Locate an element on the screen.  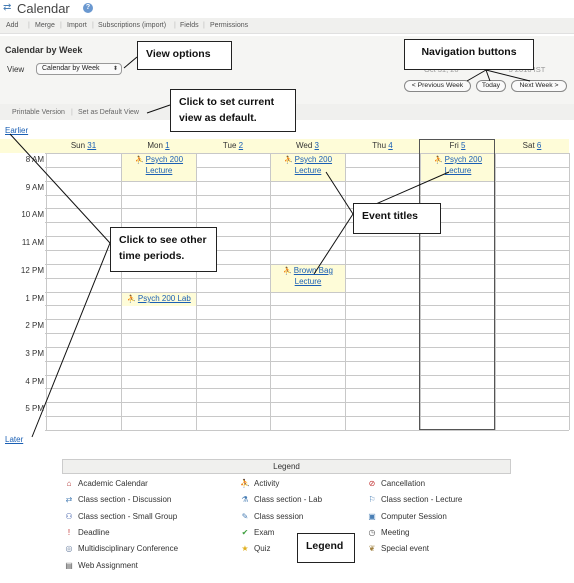
quiz-icon: ★ is located at coordinates (245, 548).